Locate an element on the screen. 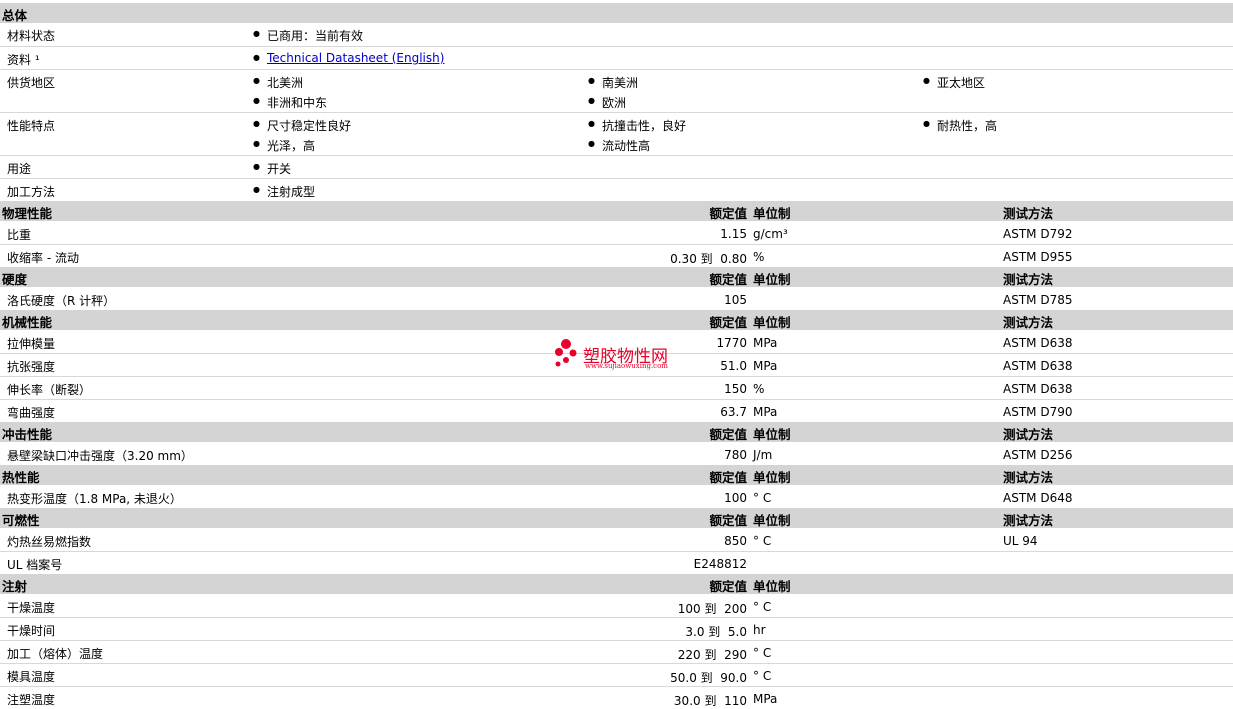 The height and width of the screenshot is (709, 1233). row-label: 供货地区 is located at coordinates (31, 83).